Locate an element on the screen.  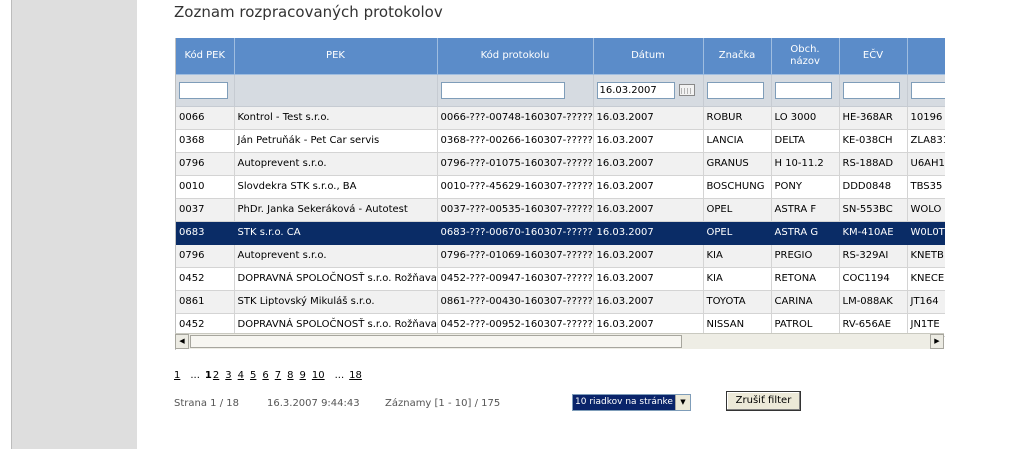
filter-kod-protokolu-input is located at coordinates (502, 90).